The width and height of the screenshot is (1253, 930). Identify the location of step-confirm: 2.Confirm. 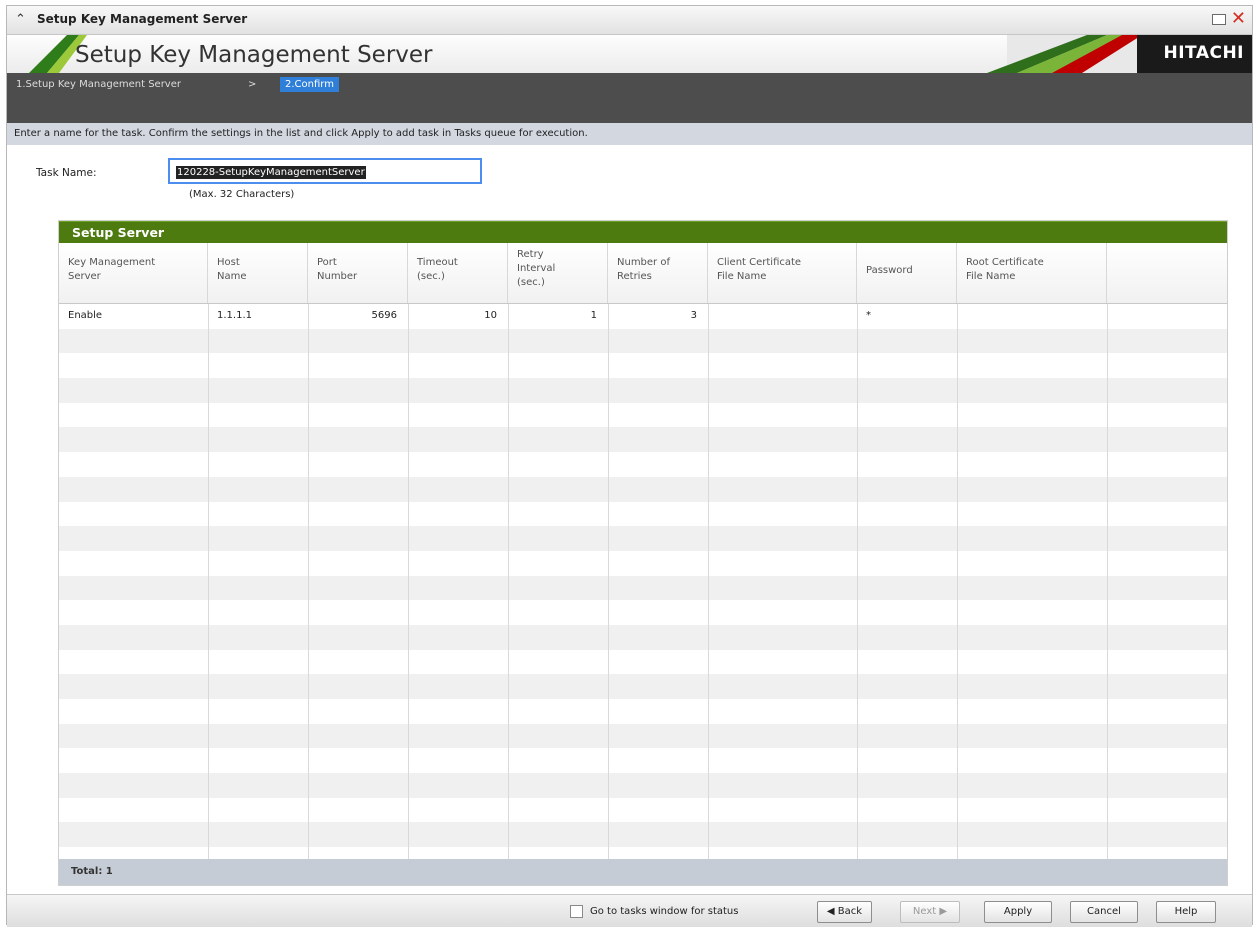
(309, 84).